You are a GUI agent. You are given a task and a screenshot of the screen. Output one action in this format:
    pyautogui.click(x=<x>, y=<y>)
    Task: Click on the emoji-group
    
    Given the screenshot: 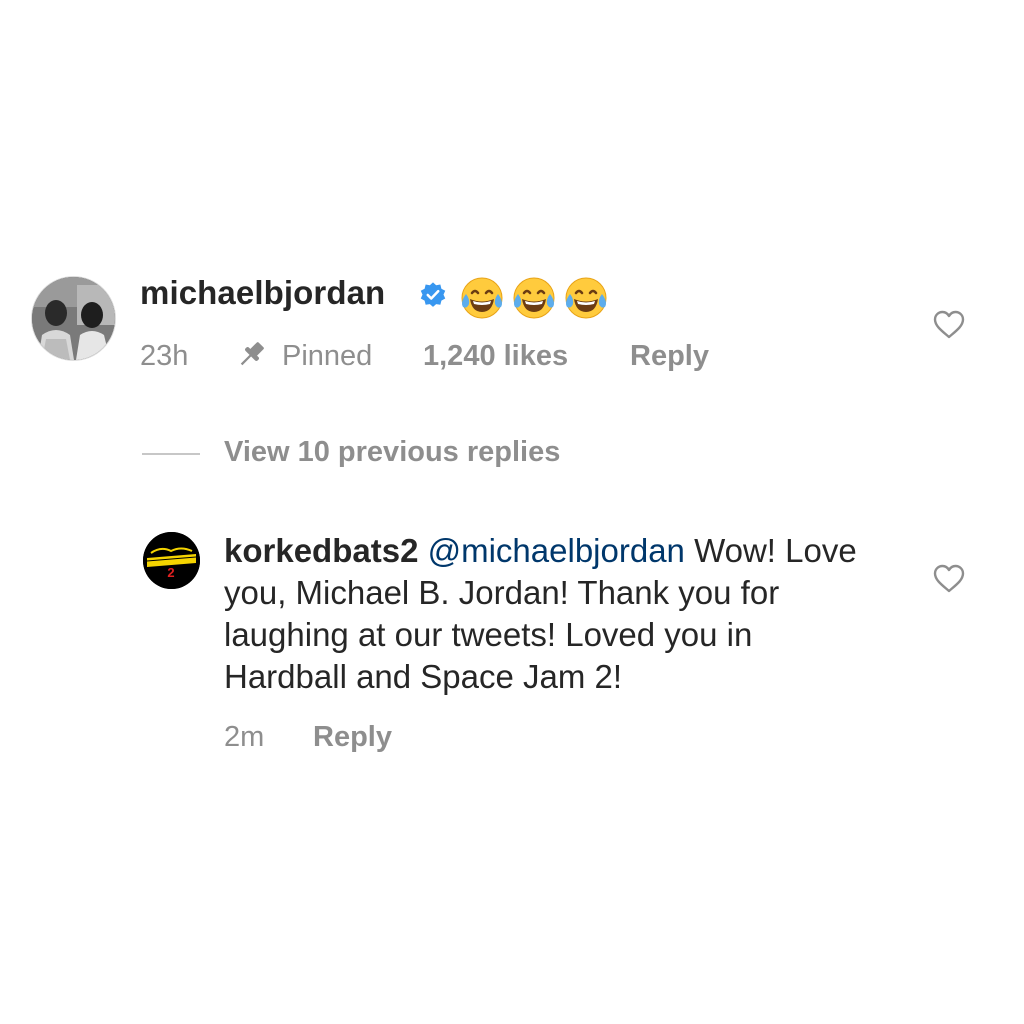 What is the action you would take?
    pyautogui.click(x=534, y=298)
    